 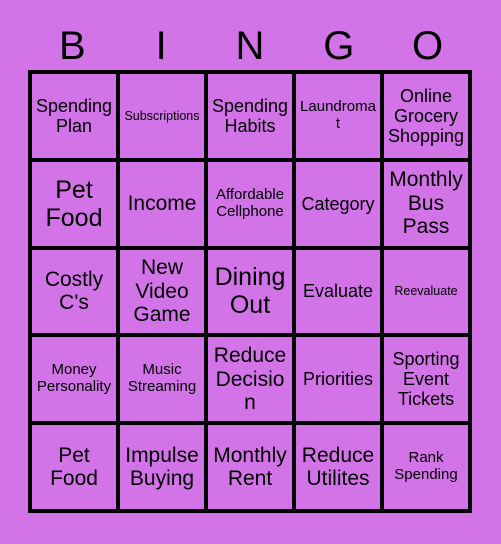 I want to click on bingo-cell-o5: Rank Spending, so click(x=428, y=469).